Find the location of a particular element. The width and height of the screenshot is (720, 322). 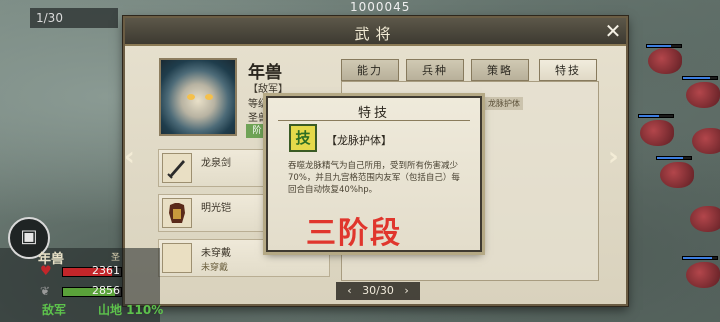

empty-slot-icon is located at coordinates (177, 258).